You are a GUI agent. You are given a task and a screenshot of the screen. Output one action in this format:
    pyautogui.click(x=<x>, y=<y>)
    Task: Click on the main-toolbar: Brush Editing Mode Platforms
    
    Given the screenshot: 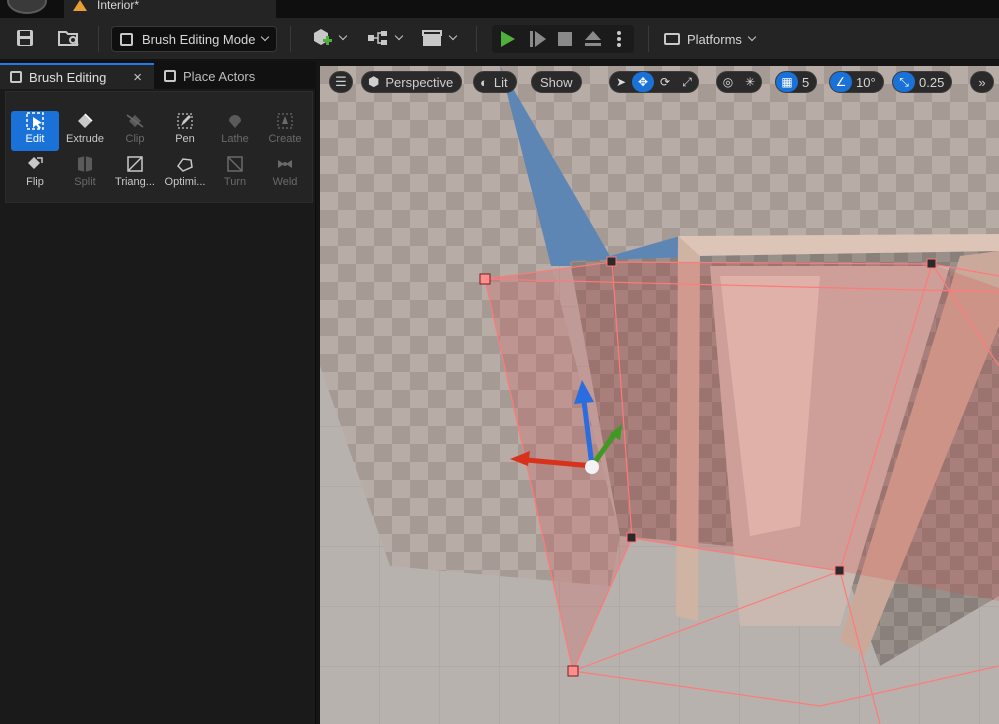 What is the action you would take?
    pyautogui.click(x=499, y=39)
    